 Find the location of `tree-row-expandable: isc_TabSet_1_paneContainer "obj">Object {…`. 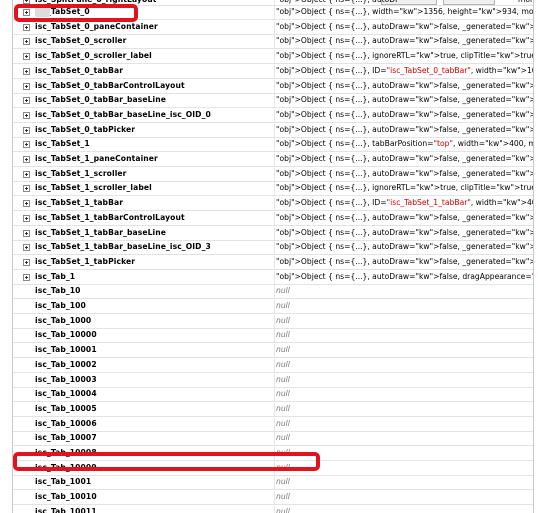

tree-row-expandable: isc_TabSet_1_paneContainer "obj">Object {… is located at coordinates (273, 160).